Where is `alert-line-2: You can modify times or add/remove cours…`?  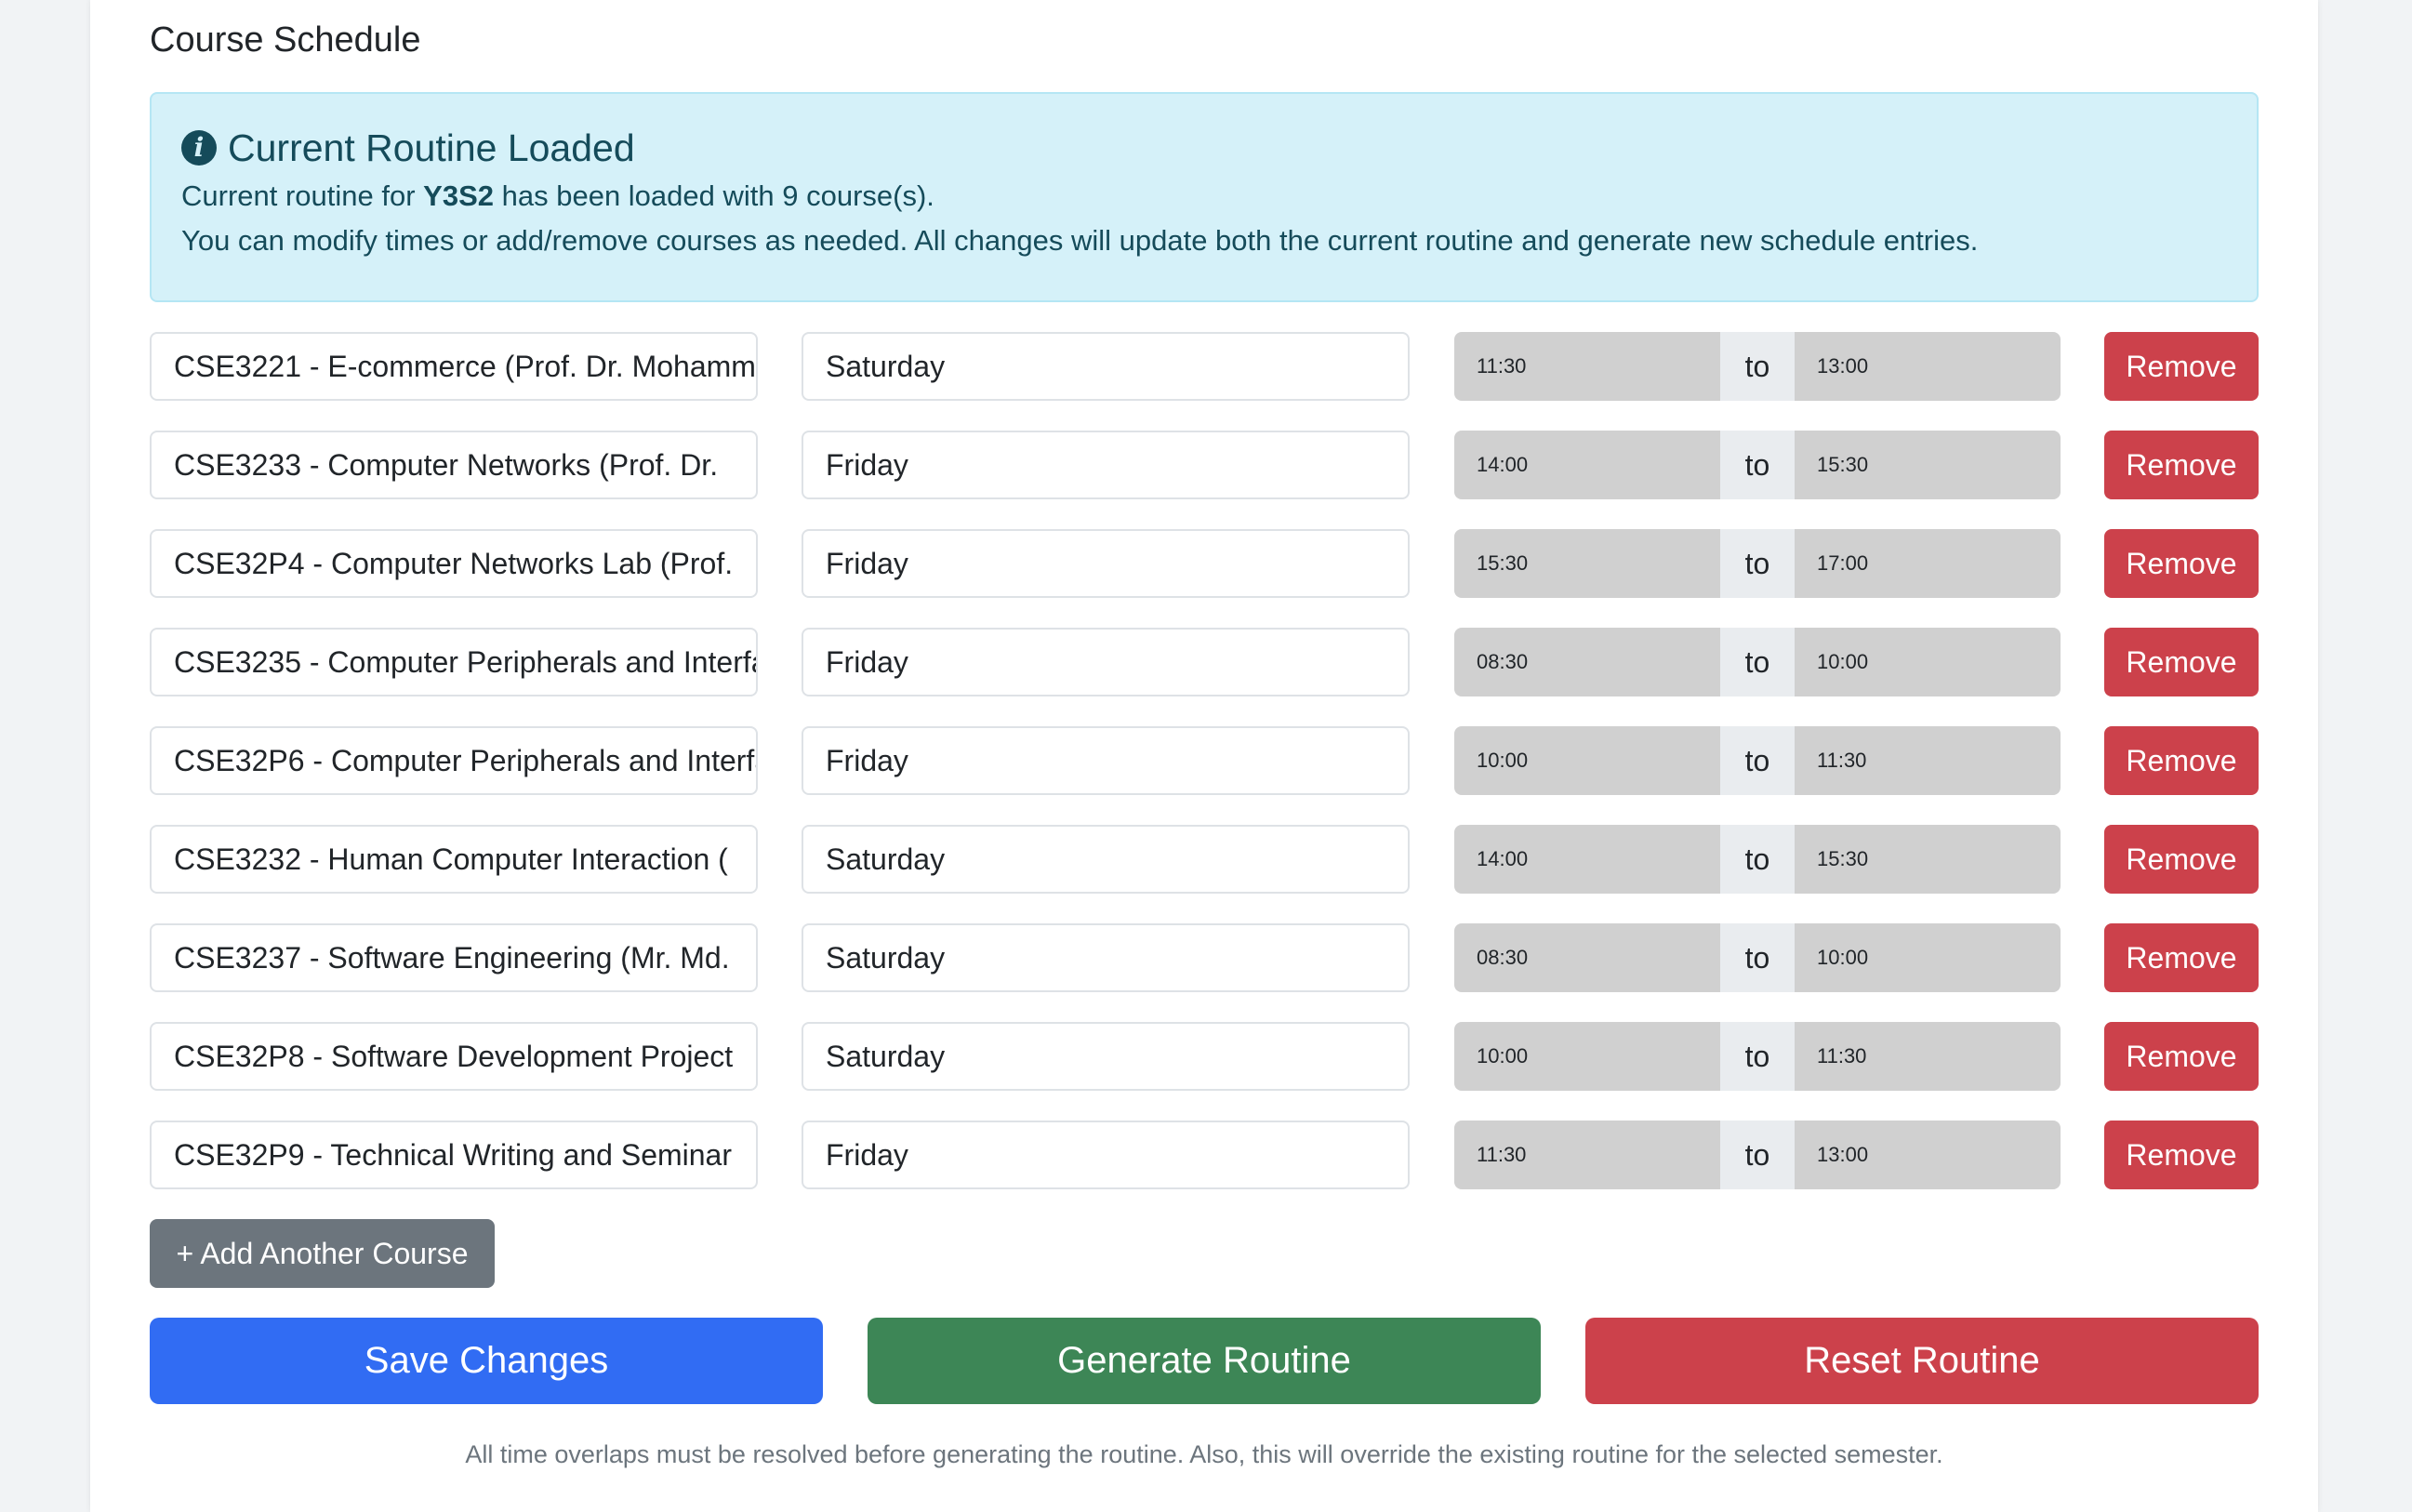 alert-line-2: You can modify times or add/remove cours… is located at coordinates (1080, 240).